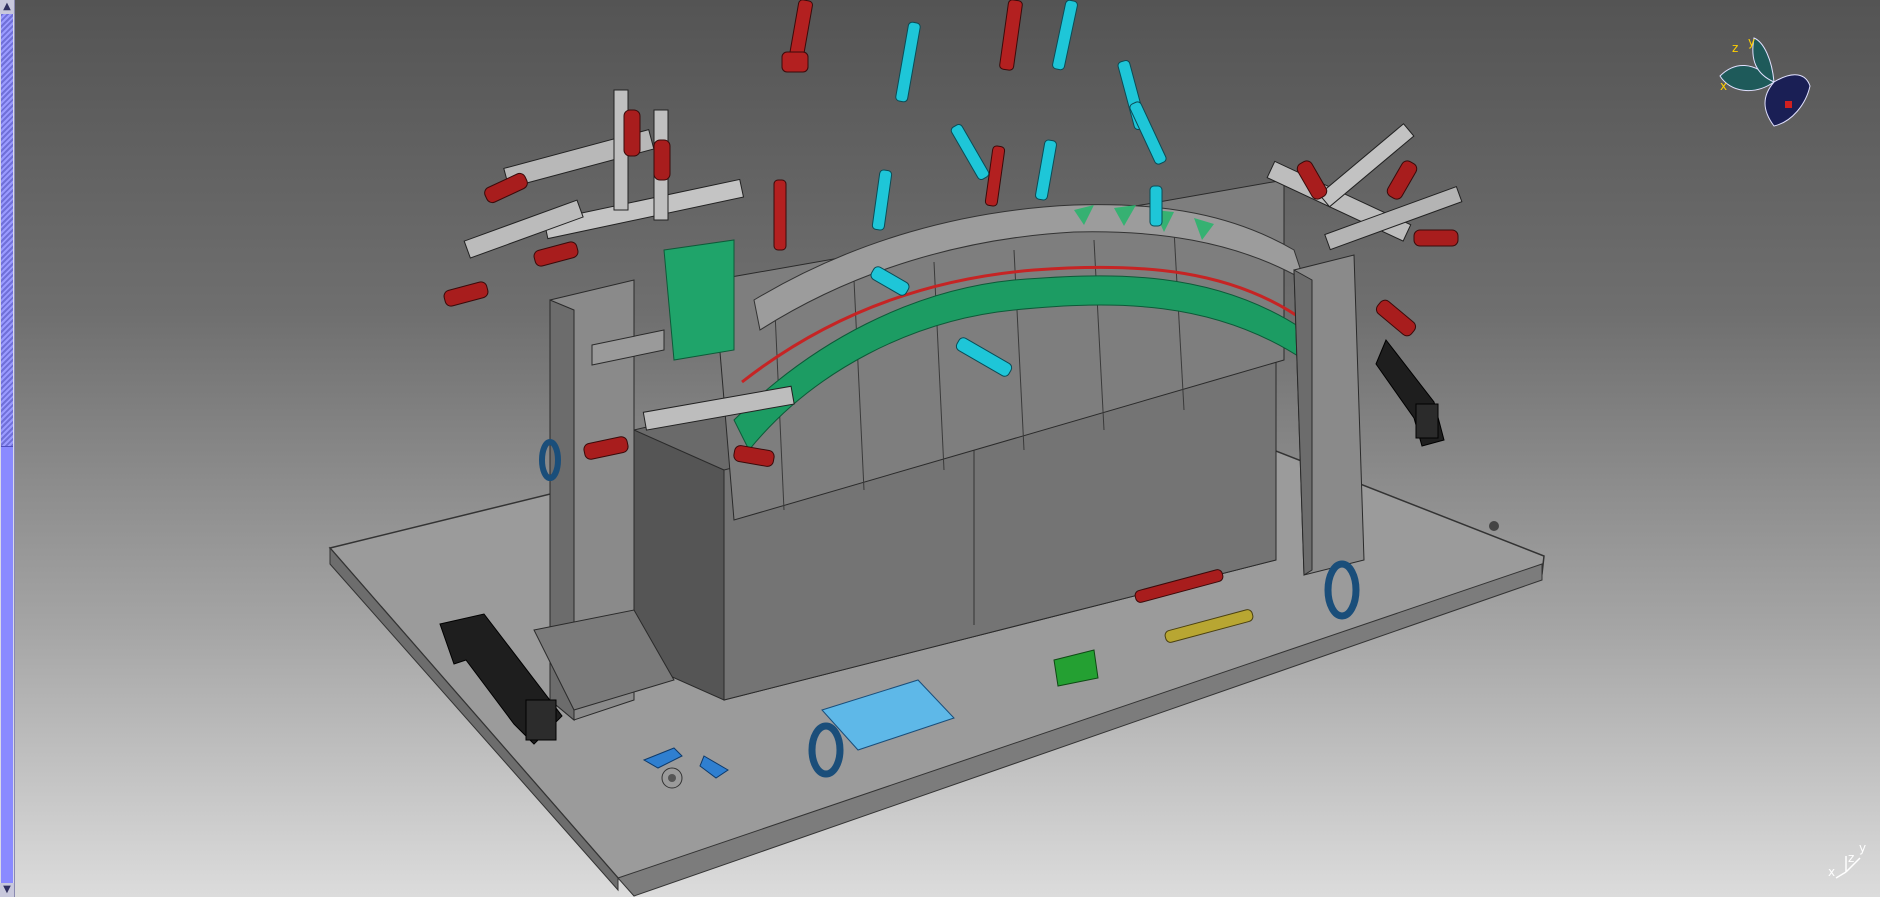 The image size is (1880, 897). Describe the element at coordinates (7, 665) in the screenshot. I see `scroll-thumb` at that location.